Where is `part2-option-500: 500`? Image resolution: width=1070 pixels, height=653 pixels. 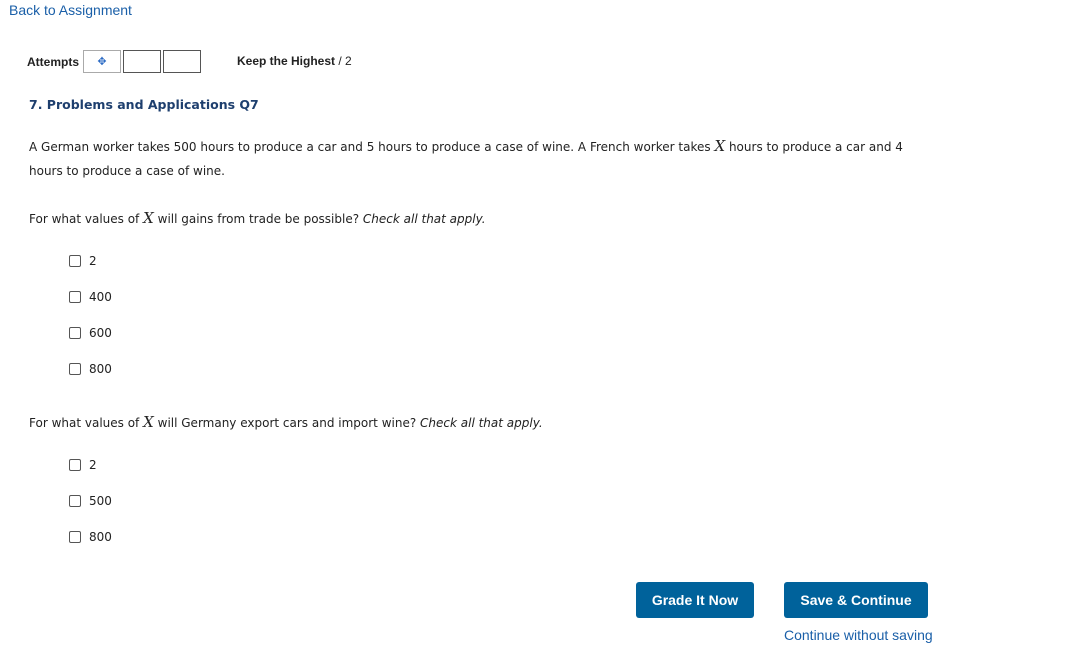 part2-option-500: 500 is located at coordinates (90, 501).